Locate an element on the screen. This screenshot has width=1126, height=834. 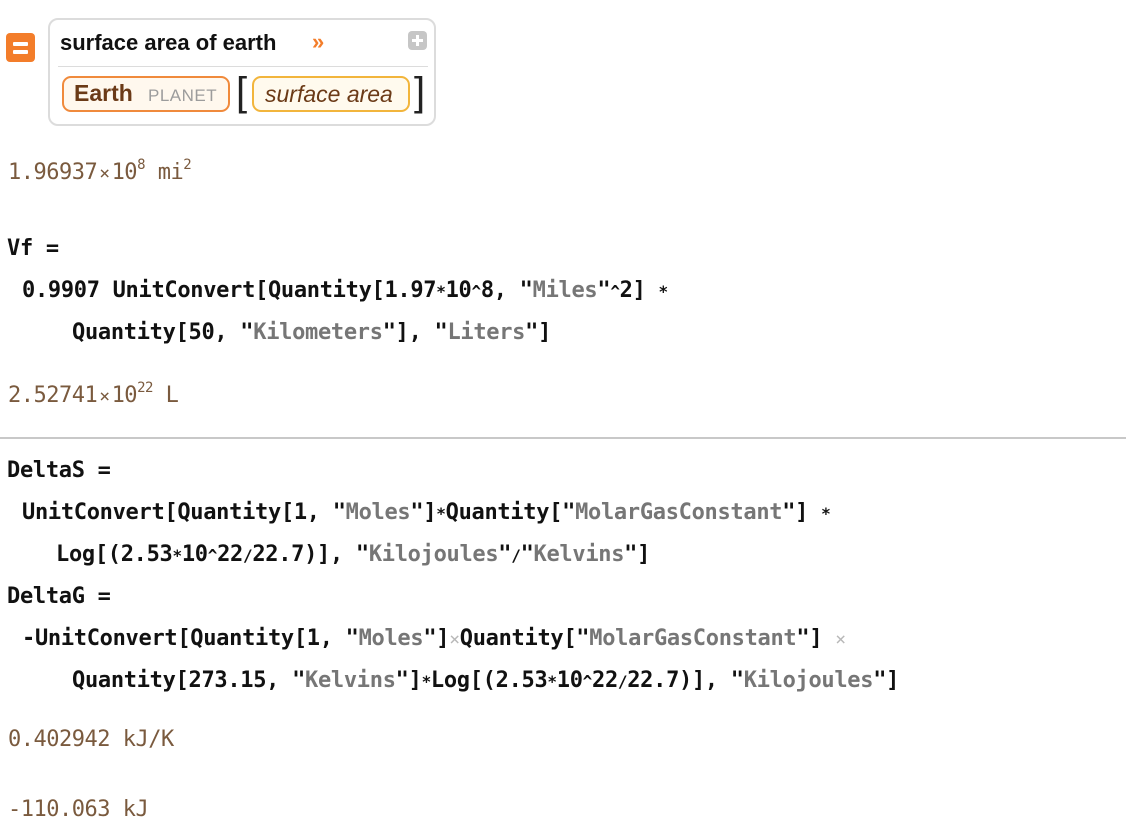
unit: mi is located at coordinates (170, 172).